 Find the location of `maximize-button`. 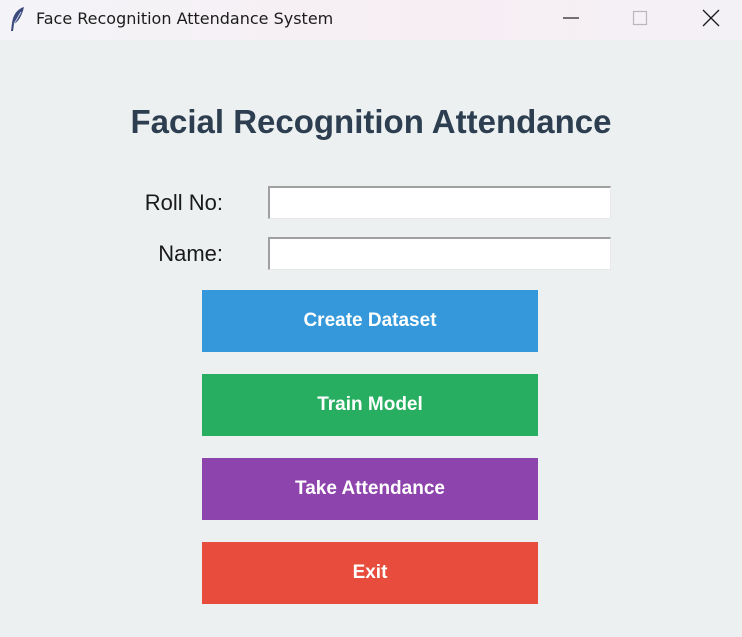

maximize-button is located at coordinates (640, 18).